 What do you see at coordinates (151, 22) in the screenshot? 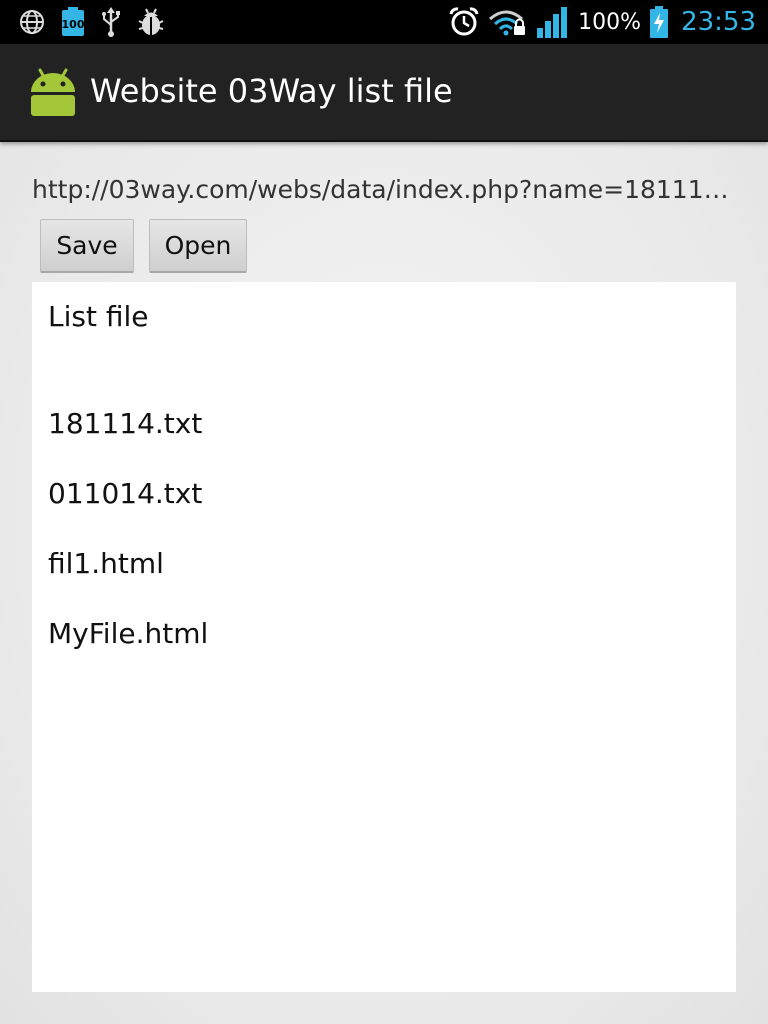
I see `bug-icon` at bounding box center [151, 22].